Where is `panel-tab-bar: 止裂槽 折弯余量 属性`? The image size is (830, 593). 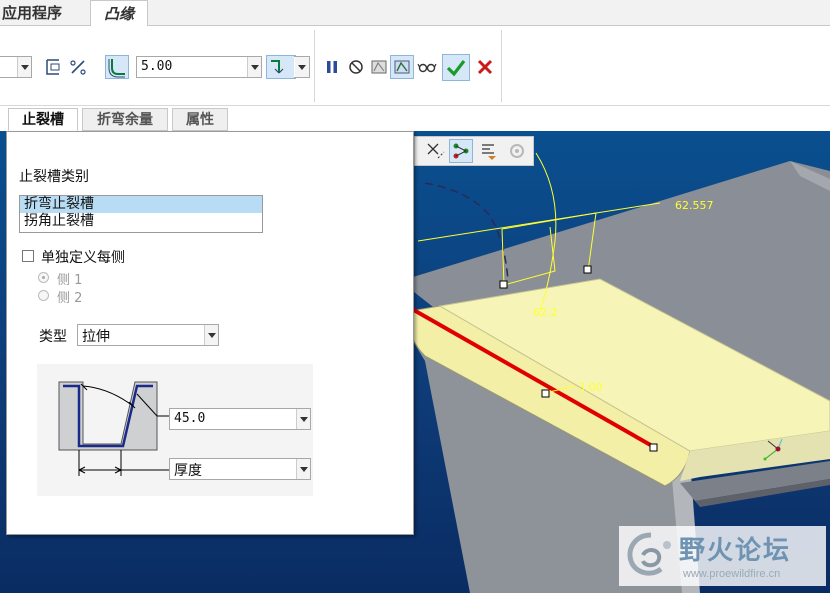 panel-tab-bar: 止裂槽 折弯余量 属性 is located at coordinates (415, 118).